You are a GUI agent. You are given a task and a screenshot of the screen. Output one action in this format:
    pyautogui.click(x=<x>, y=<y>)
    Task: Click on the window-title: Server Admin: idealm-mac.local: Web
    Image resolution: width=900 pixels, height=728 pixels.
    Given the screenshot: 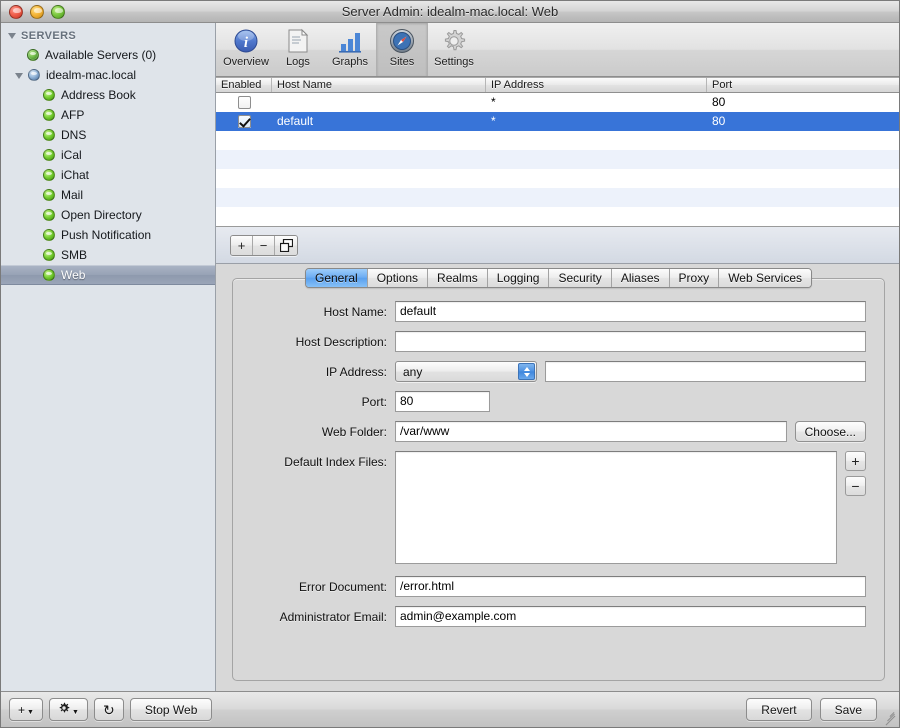 What is the action you would take?
    pyautogui.click(x=450, y=11)
    